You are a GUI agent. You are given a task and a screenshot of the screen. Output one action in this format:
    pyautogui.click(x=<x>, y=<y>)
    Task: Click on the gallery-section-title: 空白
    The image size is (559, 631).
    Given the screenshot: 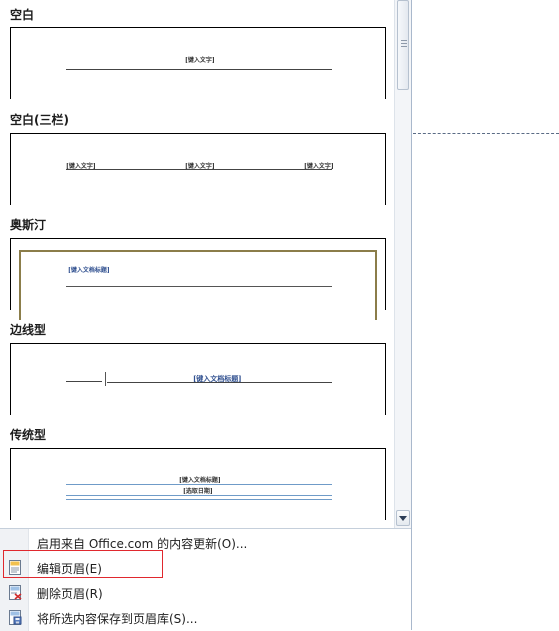 What is the action you would take?
    pyautogui.click(x=22, y=15)
    